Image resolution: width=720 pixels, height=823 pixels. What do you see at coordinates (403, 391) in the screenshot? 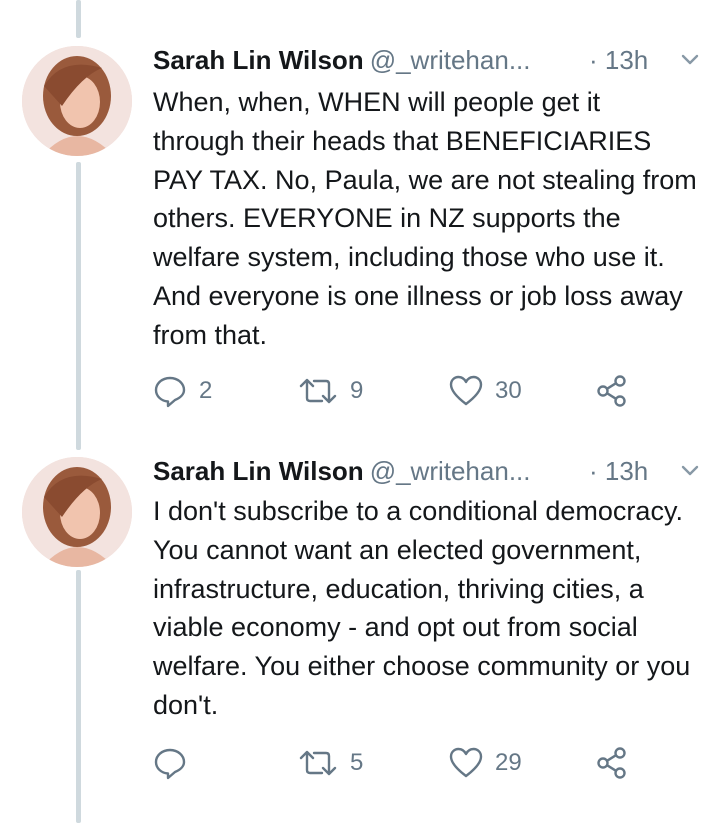
I see `tweet-actions: 2 9 30` at bounding box center [403, 391].